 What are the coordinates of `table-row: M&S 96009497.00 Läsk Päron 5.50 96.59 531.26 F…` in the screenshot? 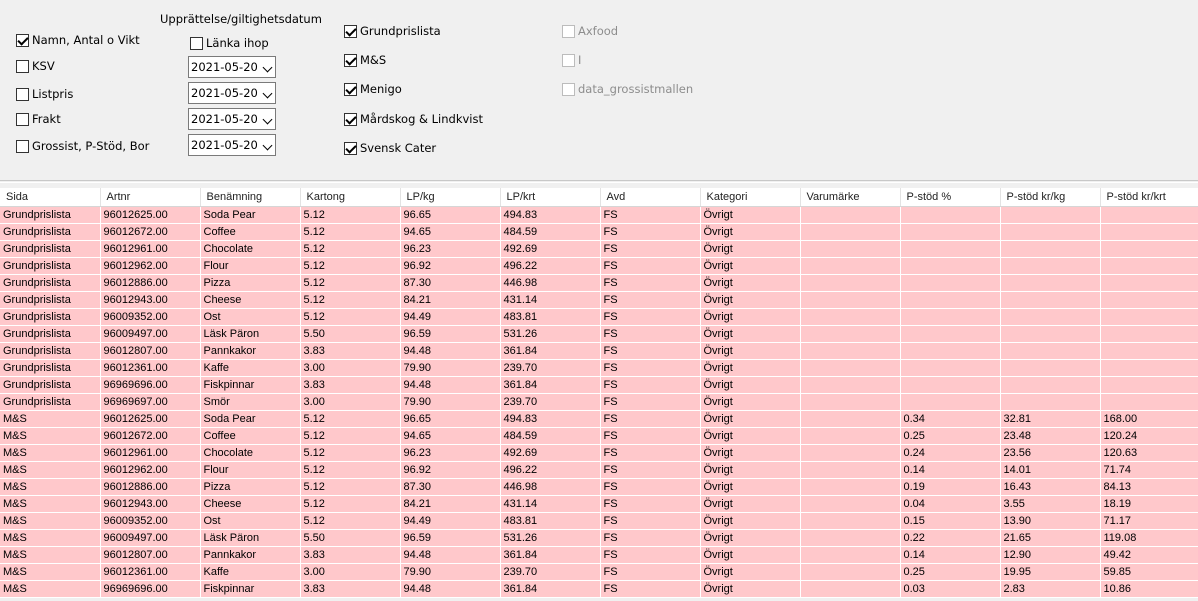 It's located at (599, 538).